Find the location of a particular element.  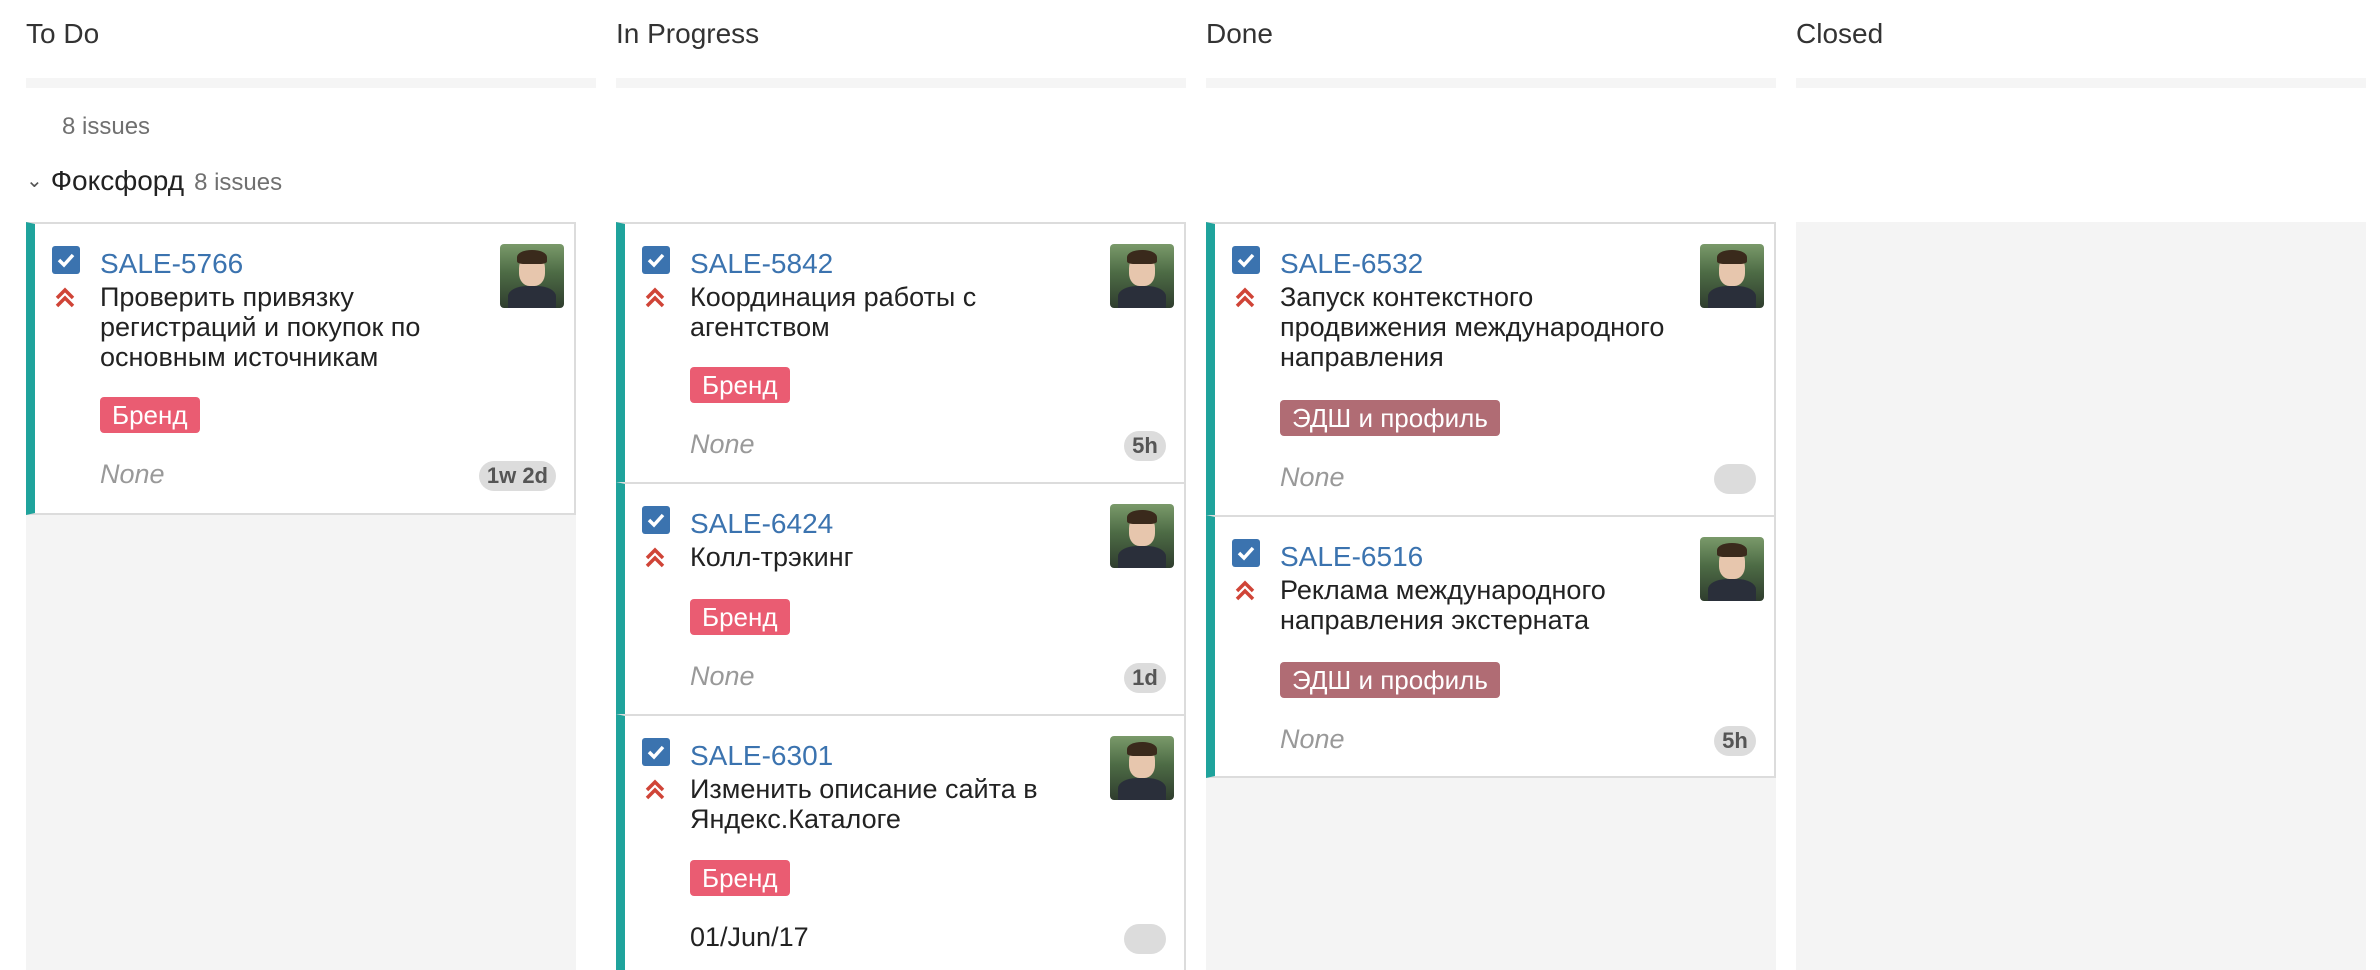

issue-summary: Координация работы с агентством is located at coordinates (833, 312).